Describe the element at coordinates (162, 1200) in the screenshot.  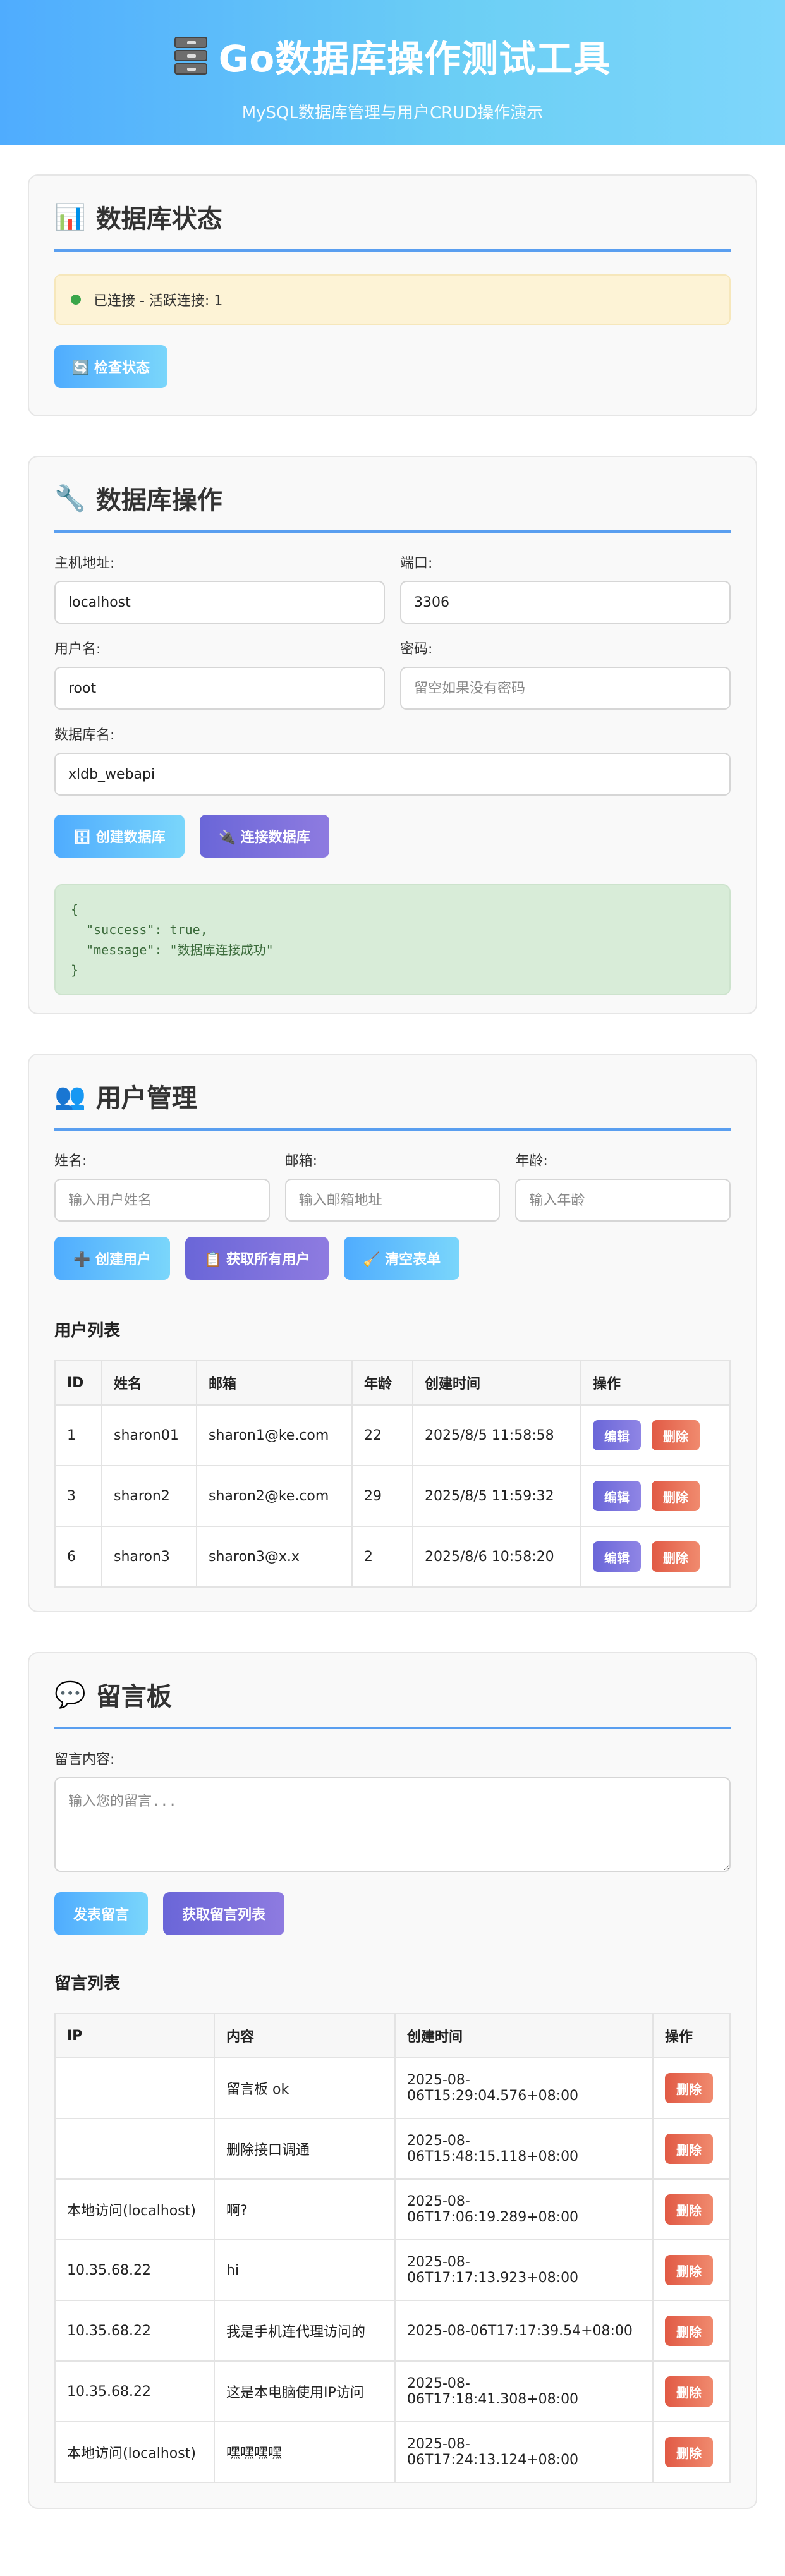
I see `name-input` at that location.